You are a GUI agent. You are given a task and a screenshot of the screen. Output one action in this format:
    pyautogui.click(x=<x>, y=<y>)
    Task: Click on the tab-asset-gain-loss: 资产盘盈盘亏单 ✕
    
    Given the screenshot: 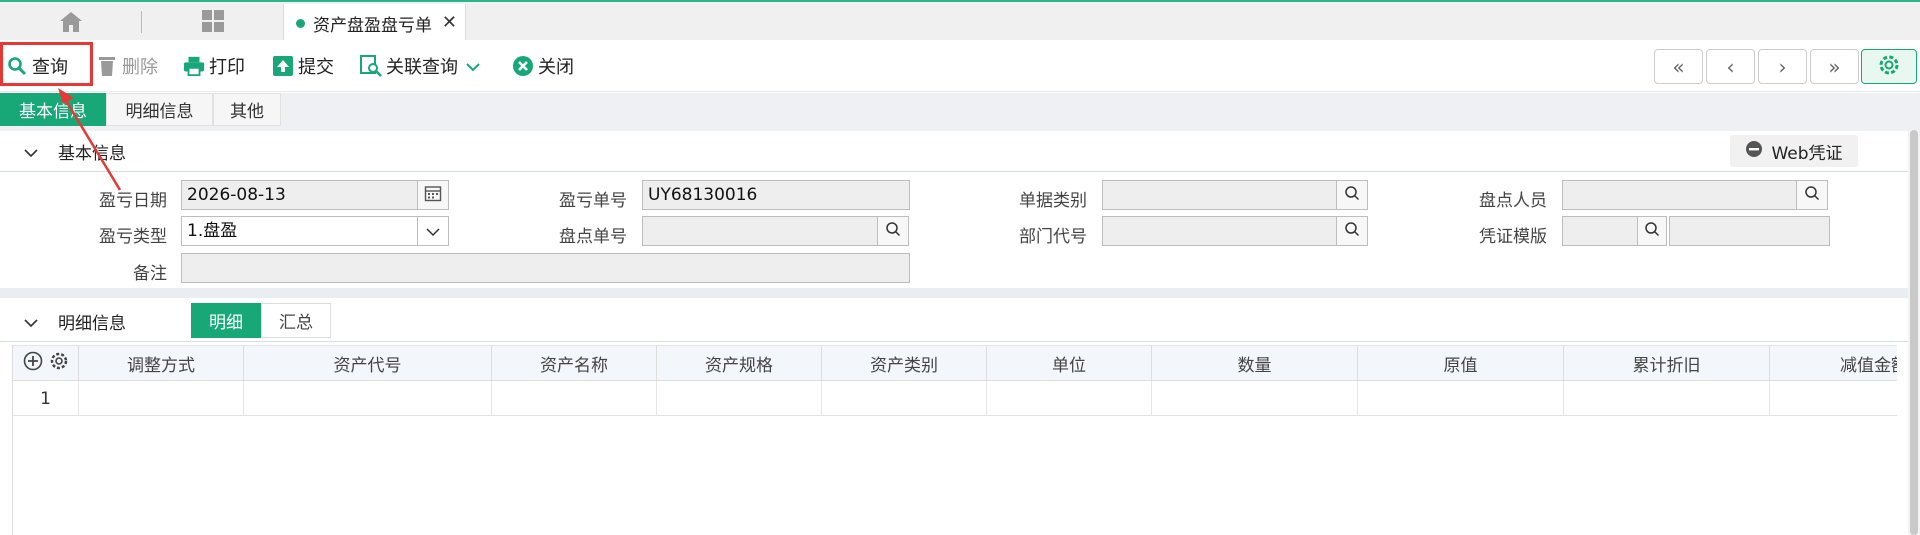 What is the action you would take?
    pyautogui.click(x=374, y=23)
    